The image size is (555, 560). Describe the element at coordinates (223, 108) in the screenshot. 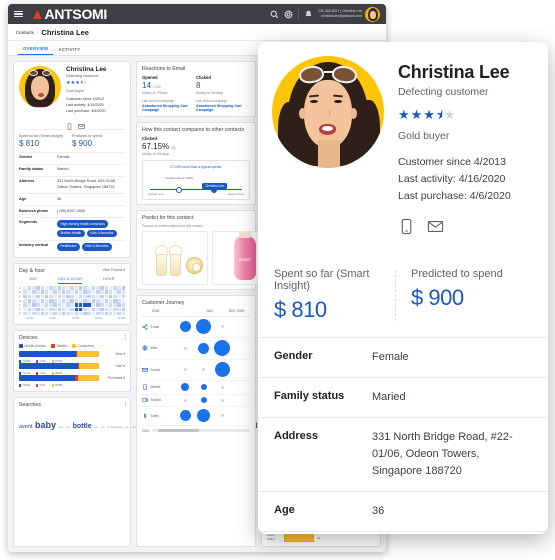

I see `clicked-campaign-link: Abandoned Shopping Cart Campaign` at that location.